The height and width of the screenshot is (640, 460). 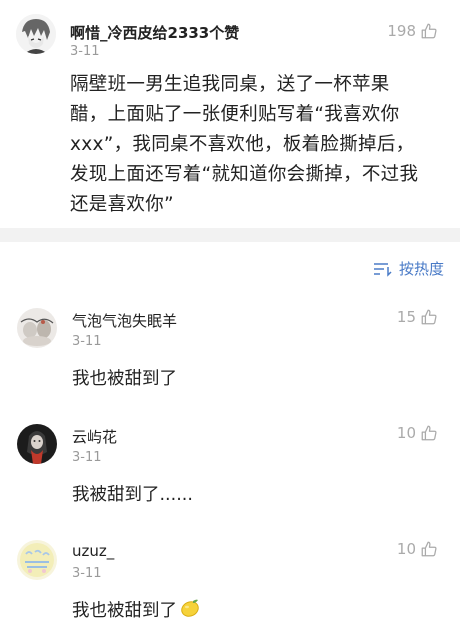 What do you see at coordinates (235, 114) in the screenshot?
I see `post-content-line: 醋，上面贴了一张便利贴写着“我喜欢你` at bounding box center [235, 114].